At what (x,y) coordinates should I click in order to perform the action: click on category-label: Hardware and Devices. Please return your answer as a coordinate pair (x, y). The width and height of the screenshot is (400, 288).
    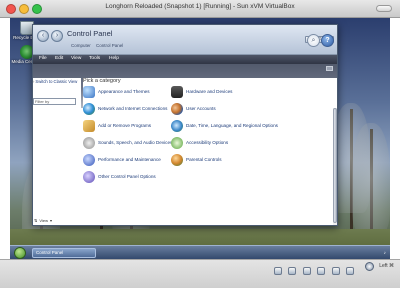
    Looking at the image, I should click on (209, 91).